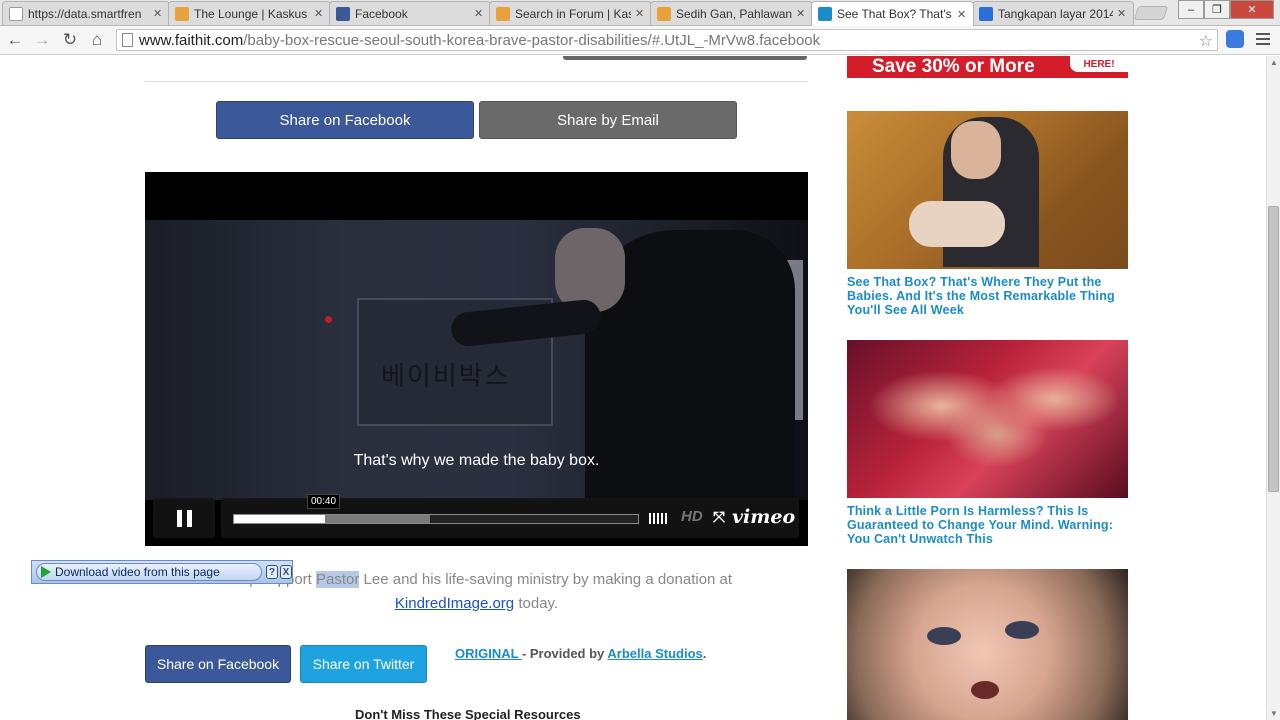 The image size is (1280, 720). What do you see at coordinates (1099, 64) in the screenshot?
I see `banner-tag: HERE!` at bounding box center [1099, 64].